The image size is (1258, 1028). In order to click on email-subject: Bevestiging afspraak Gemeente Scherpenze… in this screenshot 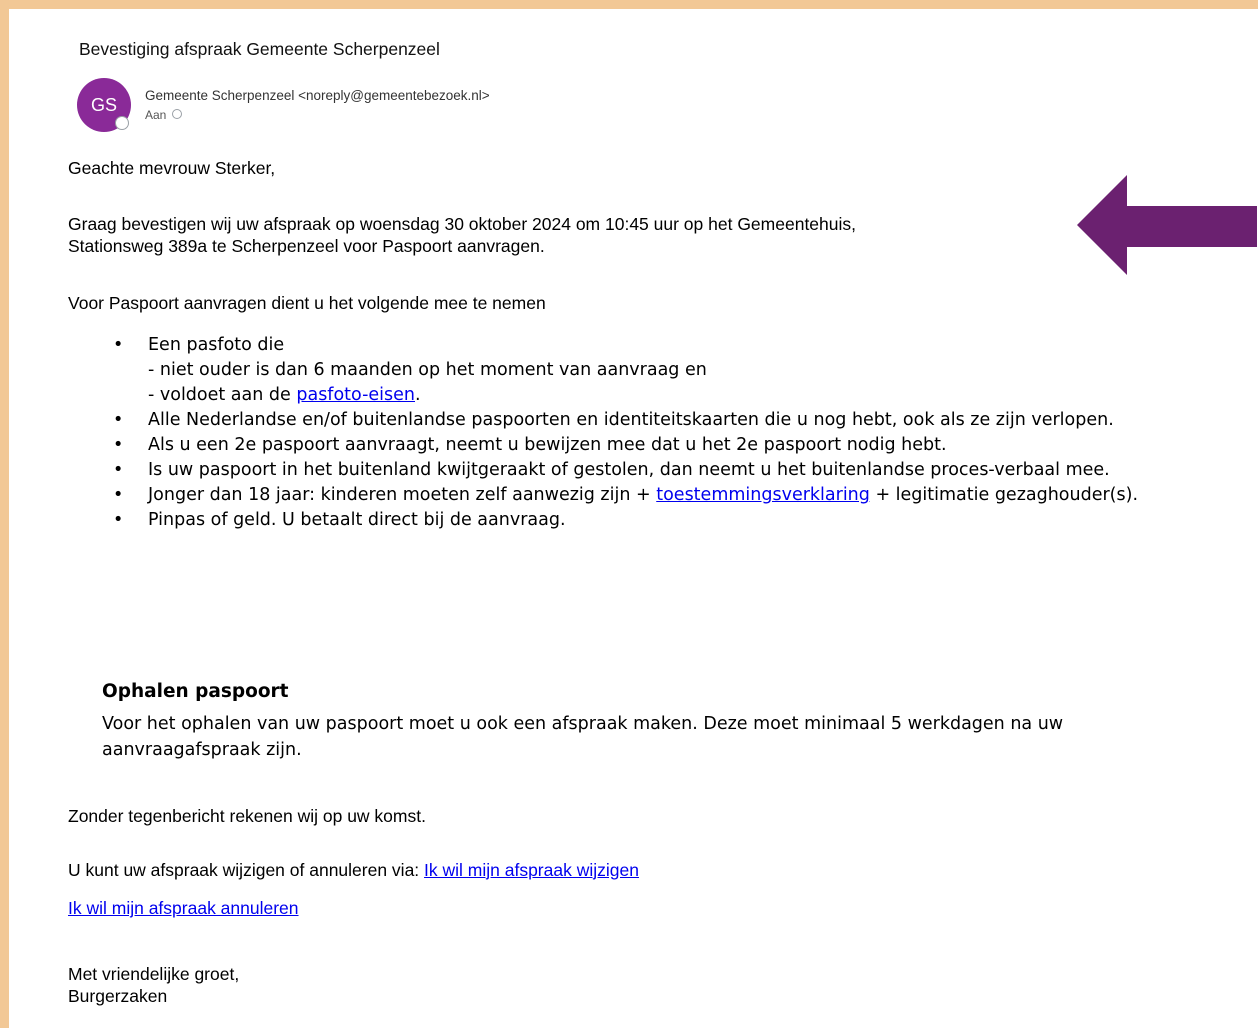, I will do `click(259, 49)`.